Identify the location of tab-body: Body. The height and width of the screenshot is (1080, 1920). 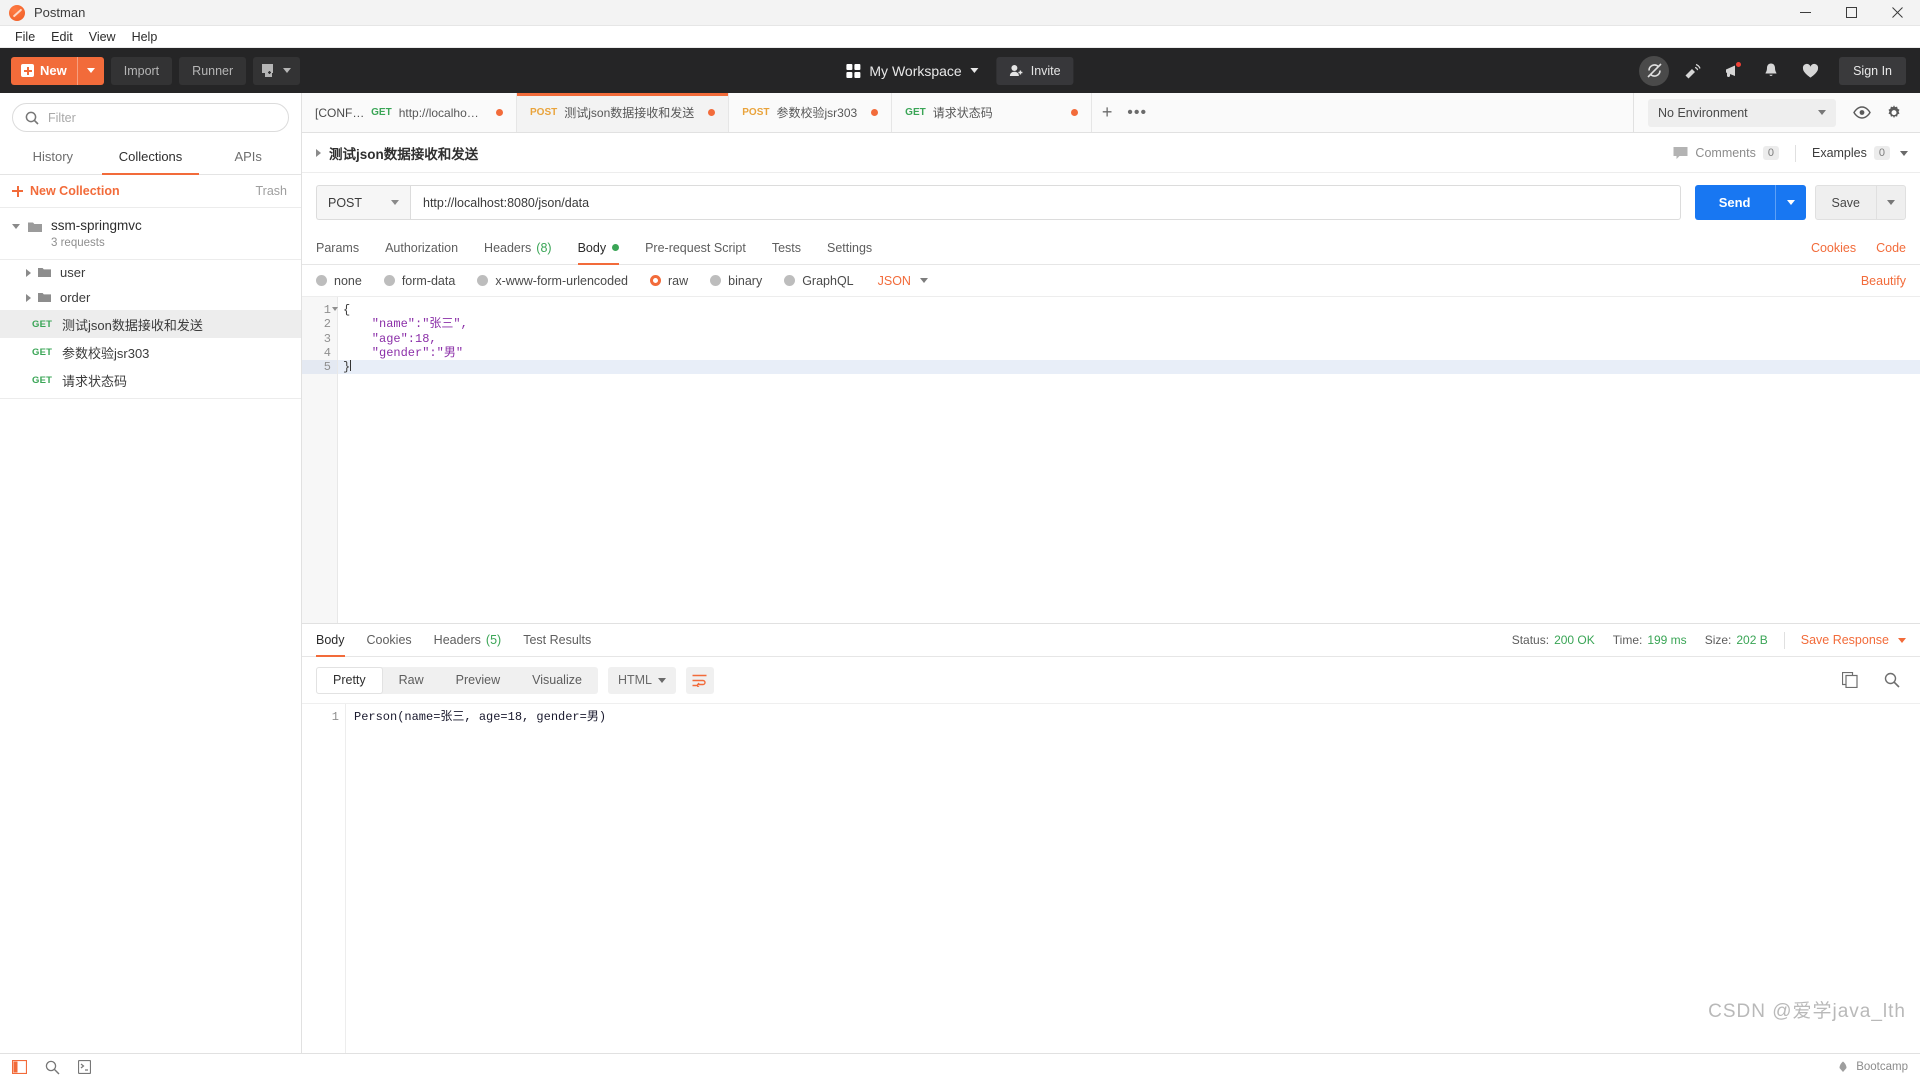
(598, 248).